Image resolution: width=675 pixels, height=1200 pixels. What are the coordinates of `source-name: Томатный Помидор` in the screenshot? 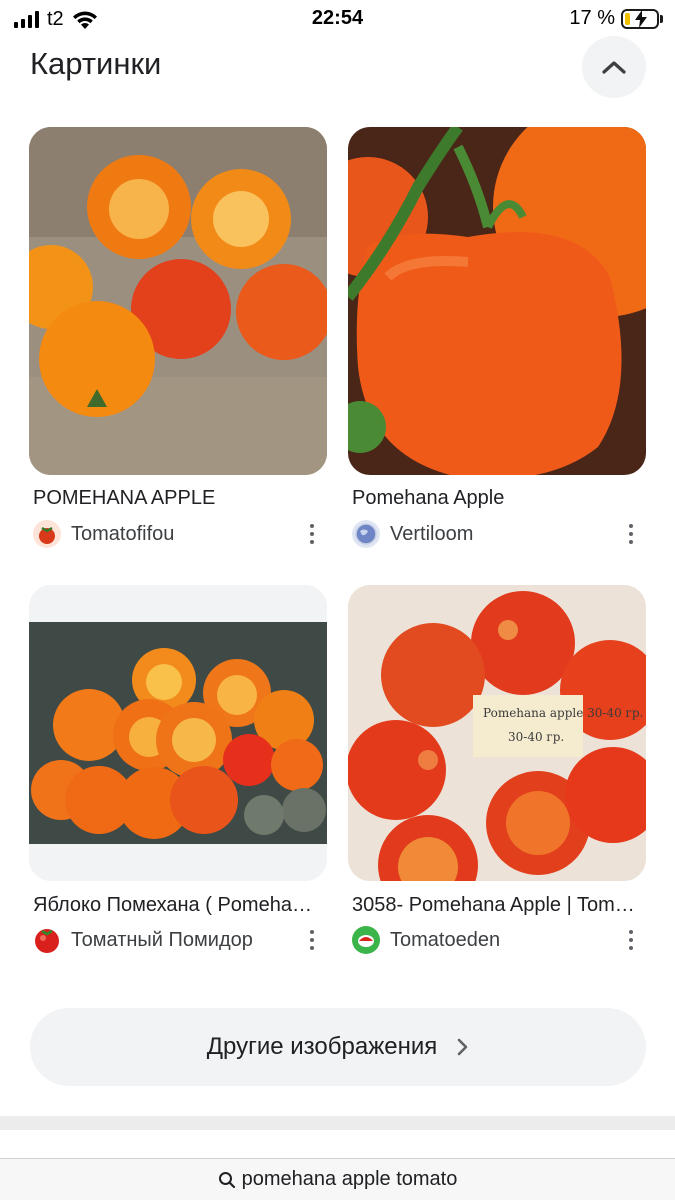 It's located at (162, 939).